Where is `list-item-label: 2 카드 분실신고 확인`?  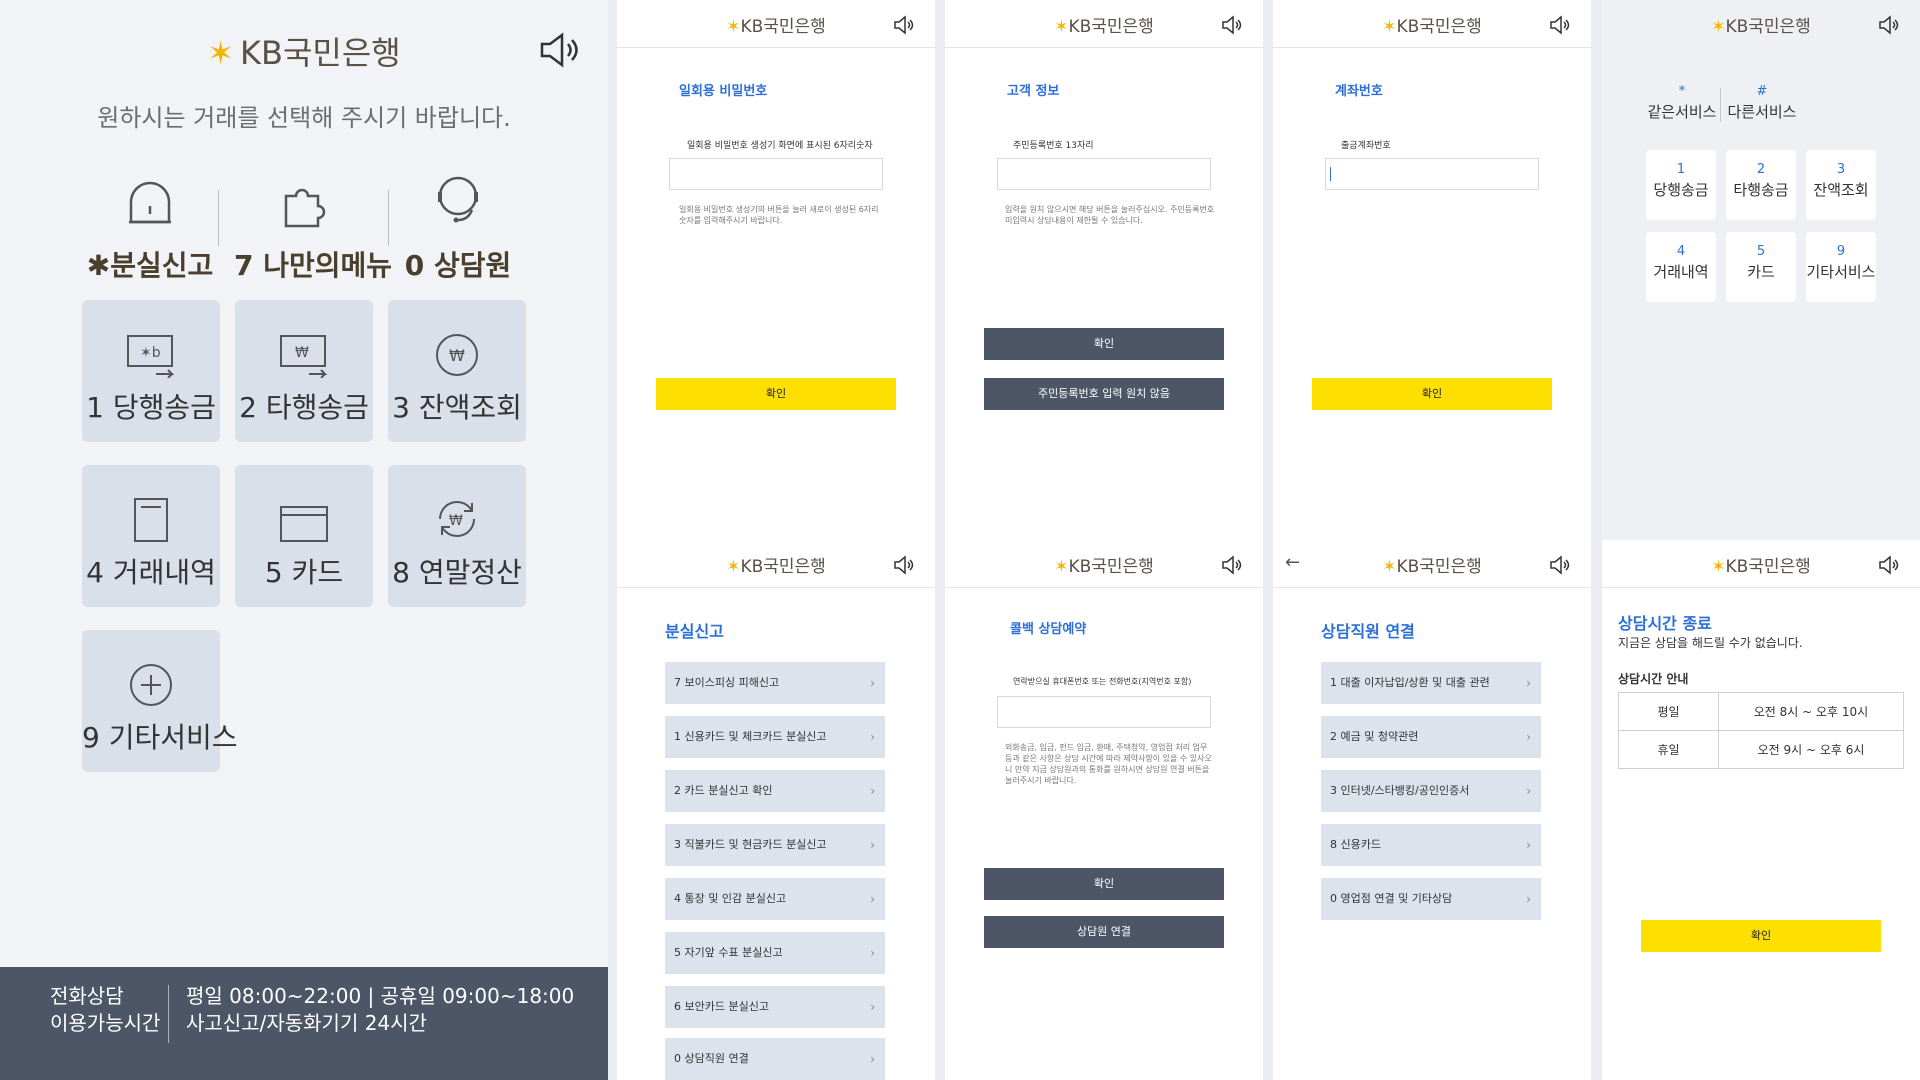 list-item-label: 2 카드 분실신고 확인 is located at coordinates (723, 790).